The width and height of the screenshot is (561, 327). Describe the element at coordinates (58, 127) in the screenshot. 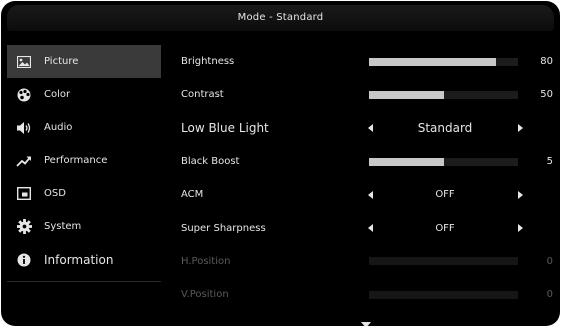

I see `sidebar-item-label: Audio` at that location.